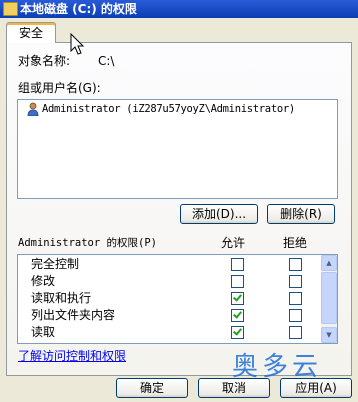  What do you see at coordinates (169, 315) in the screenshot?
I see `permission-row-list-folder: 列出文件夹内容` at bounding box center [169, 315].